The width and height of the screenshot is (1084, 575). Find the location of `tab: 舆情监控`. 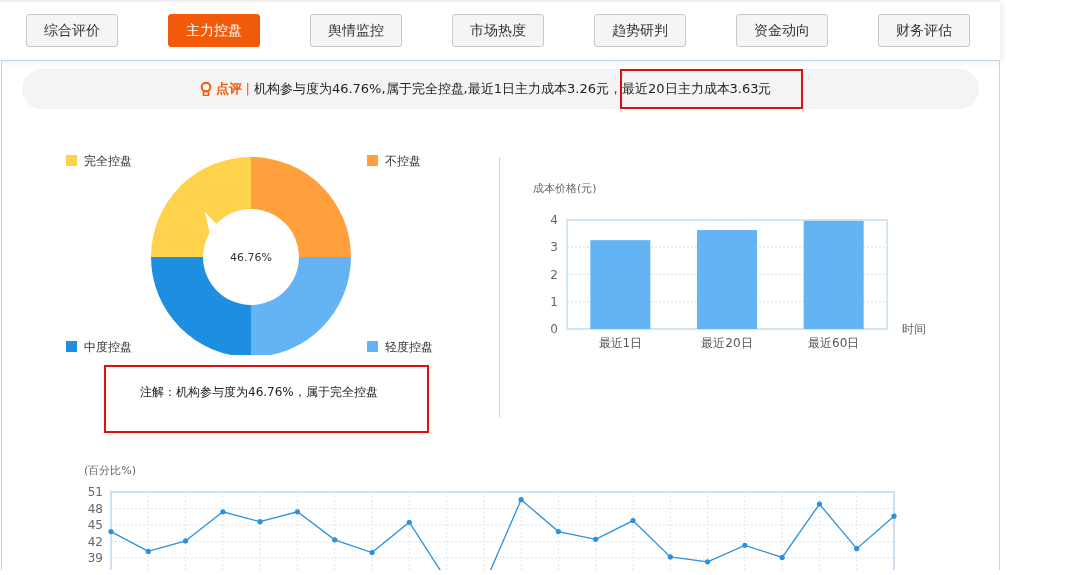

tab: 舆情监控 is located at coordinates (356, 30).